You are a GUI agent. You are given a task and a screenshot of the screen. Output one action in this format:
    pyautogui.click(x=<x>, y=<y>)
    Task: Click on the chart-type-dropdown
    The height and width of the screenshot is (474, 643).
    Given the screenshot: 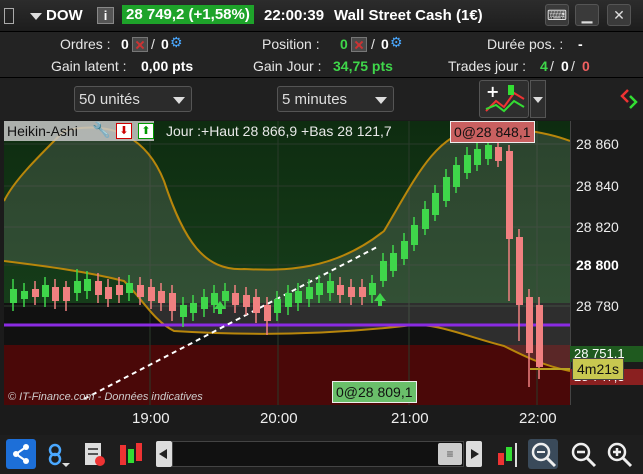 What is the action you would take?
    pyautogui.click(x=538, y=99)
    